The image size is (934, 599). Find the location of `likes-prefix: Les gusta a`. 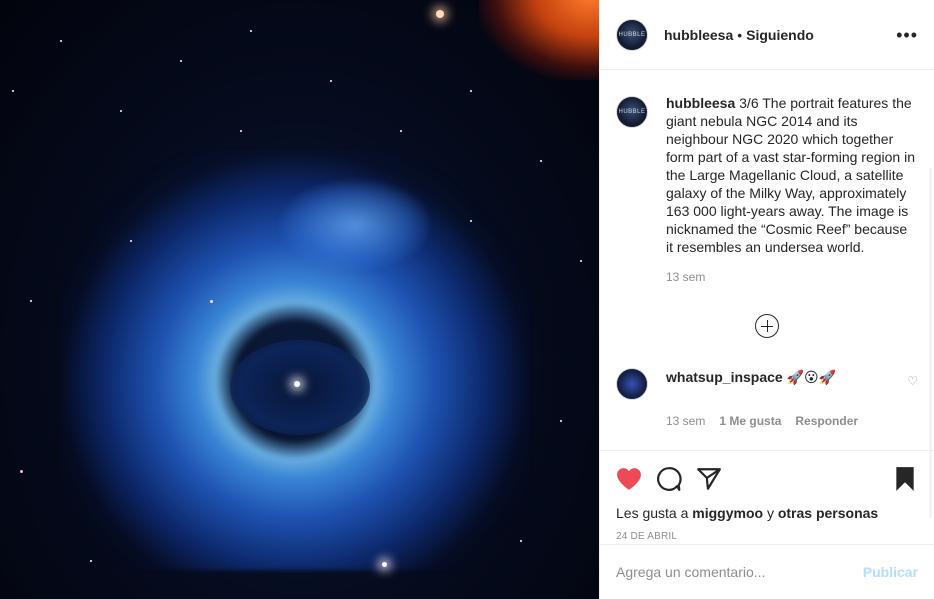

likes-prefix: Les gusta a is located at coordinates (652, 513).